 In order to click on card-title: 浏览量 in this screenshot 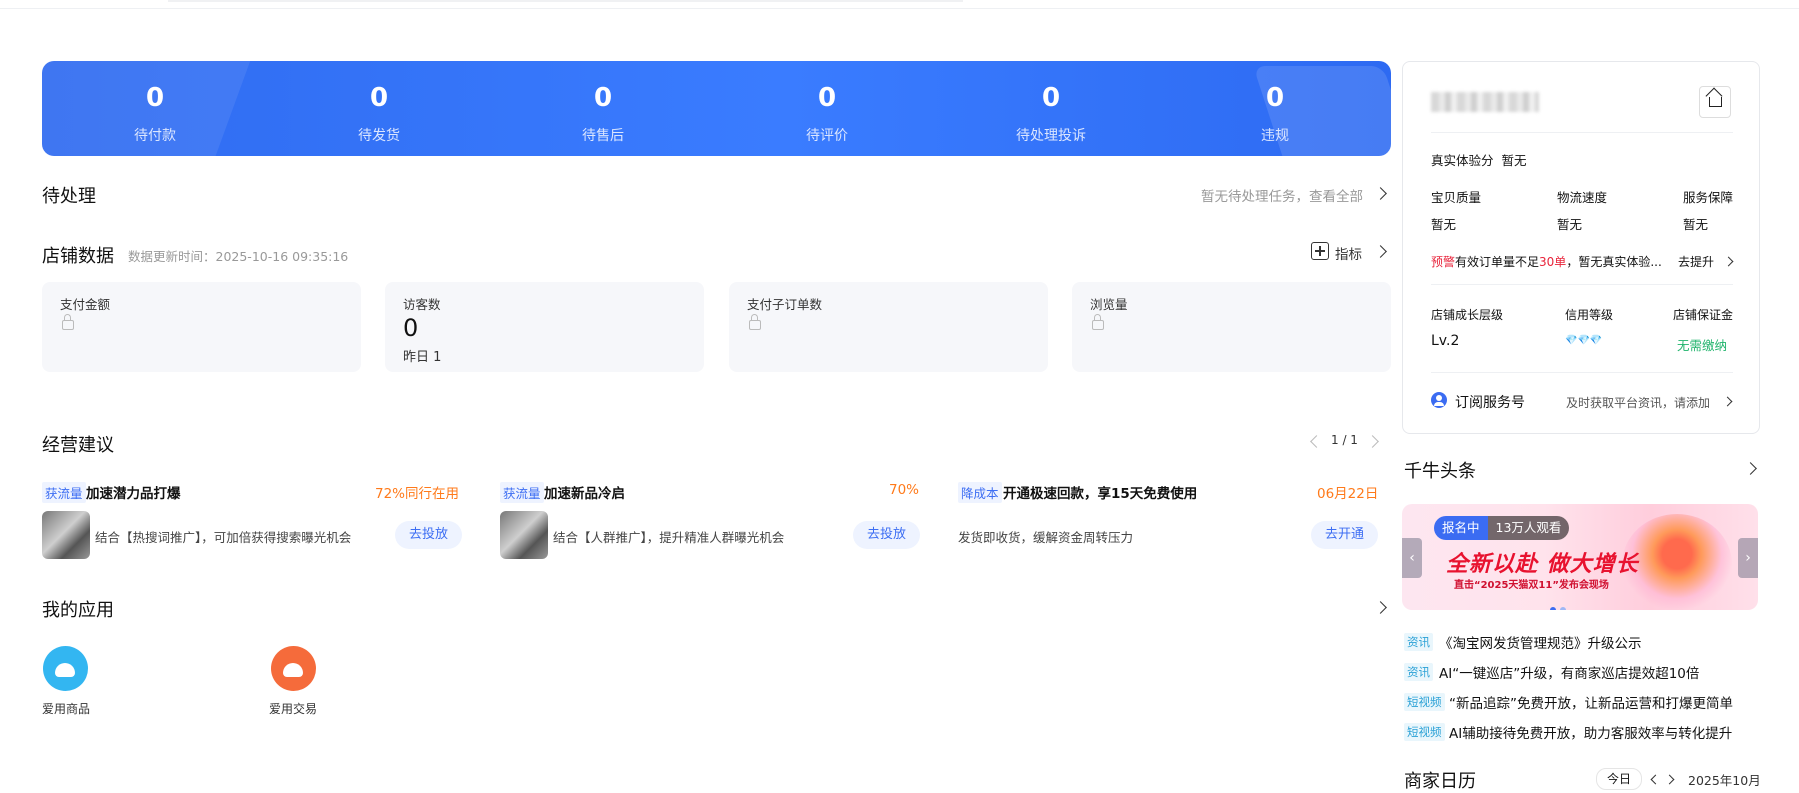, I will do `click(1109, 304)`.